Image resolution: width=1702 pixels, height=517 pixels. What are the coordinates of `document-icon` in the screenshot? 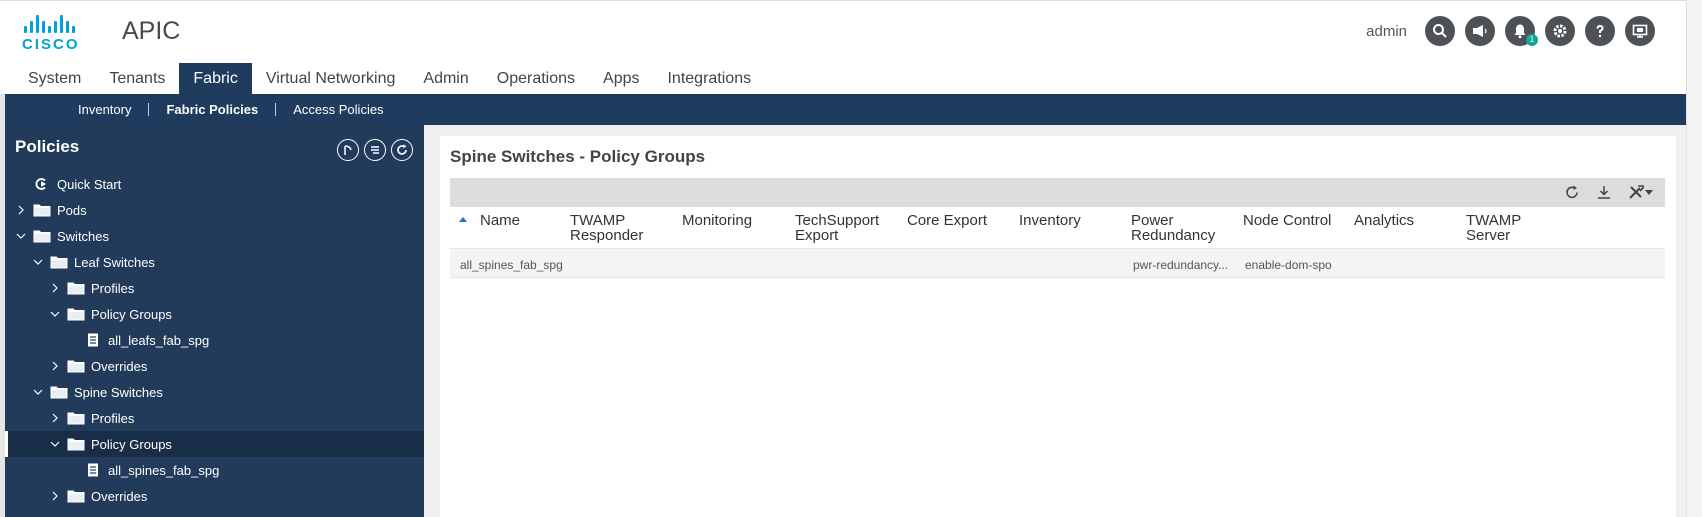 It's located at (93, 470).